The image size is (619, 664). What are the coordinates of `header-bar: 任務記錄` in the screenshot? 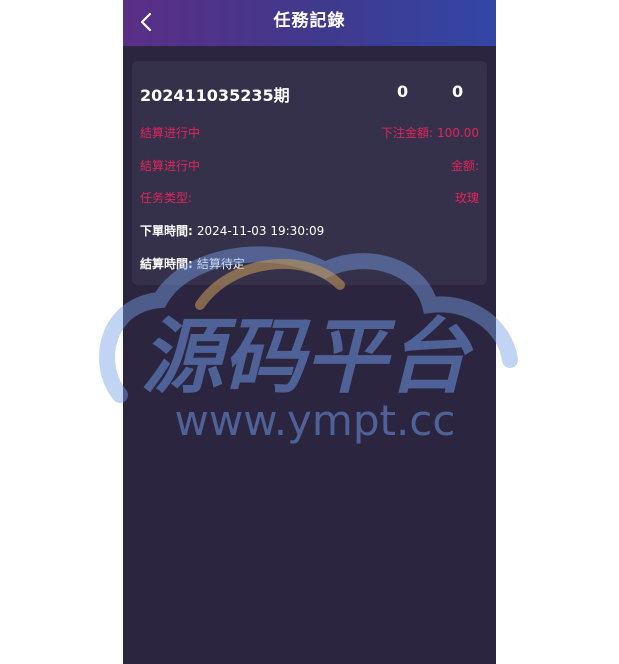 It's located at (309, 23).